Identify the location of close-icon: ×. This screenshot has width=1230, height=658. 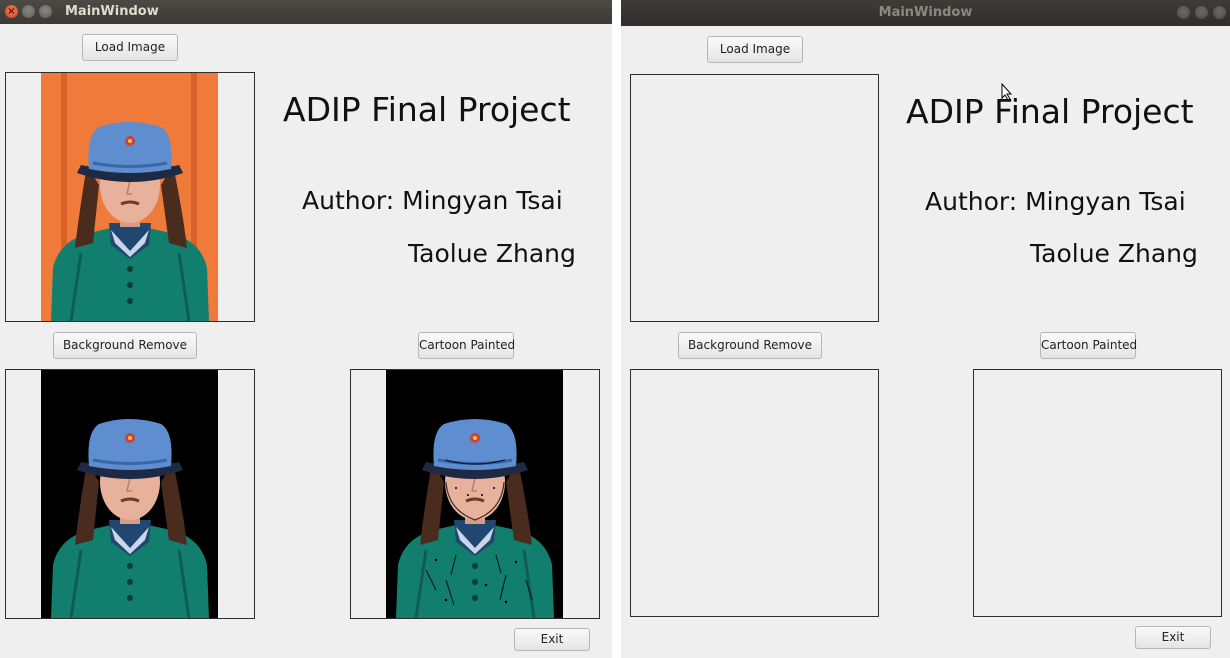
(11, 11).